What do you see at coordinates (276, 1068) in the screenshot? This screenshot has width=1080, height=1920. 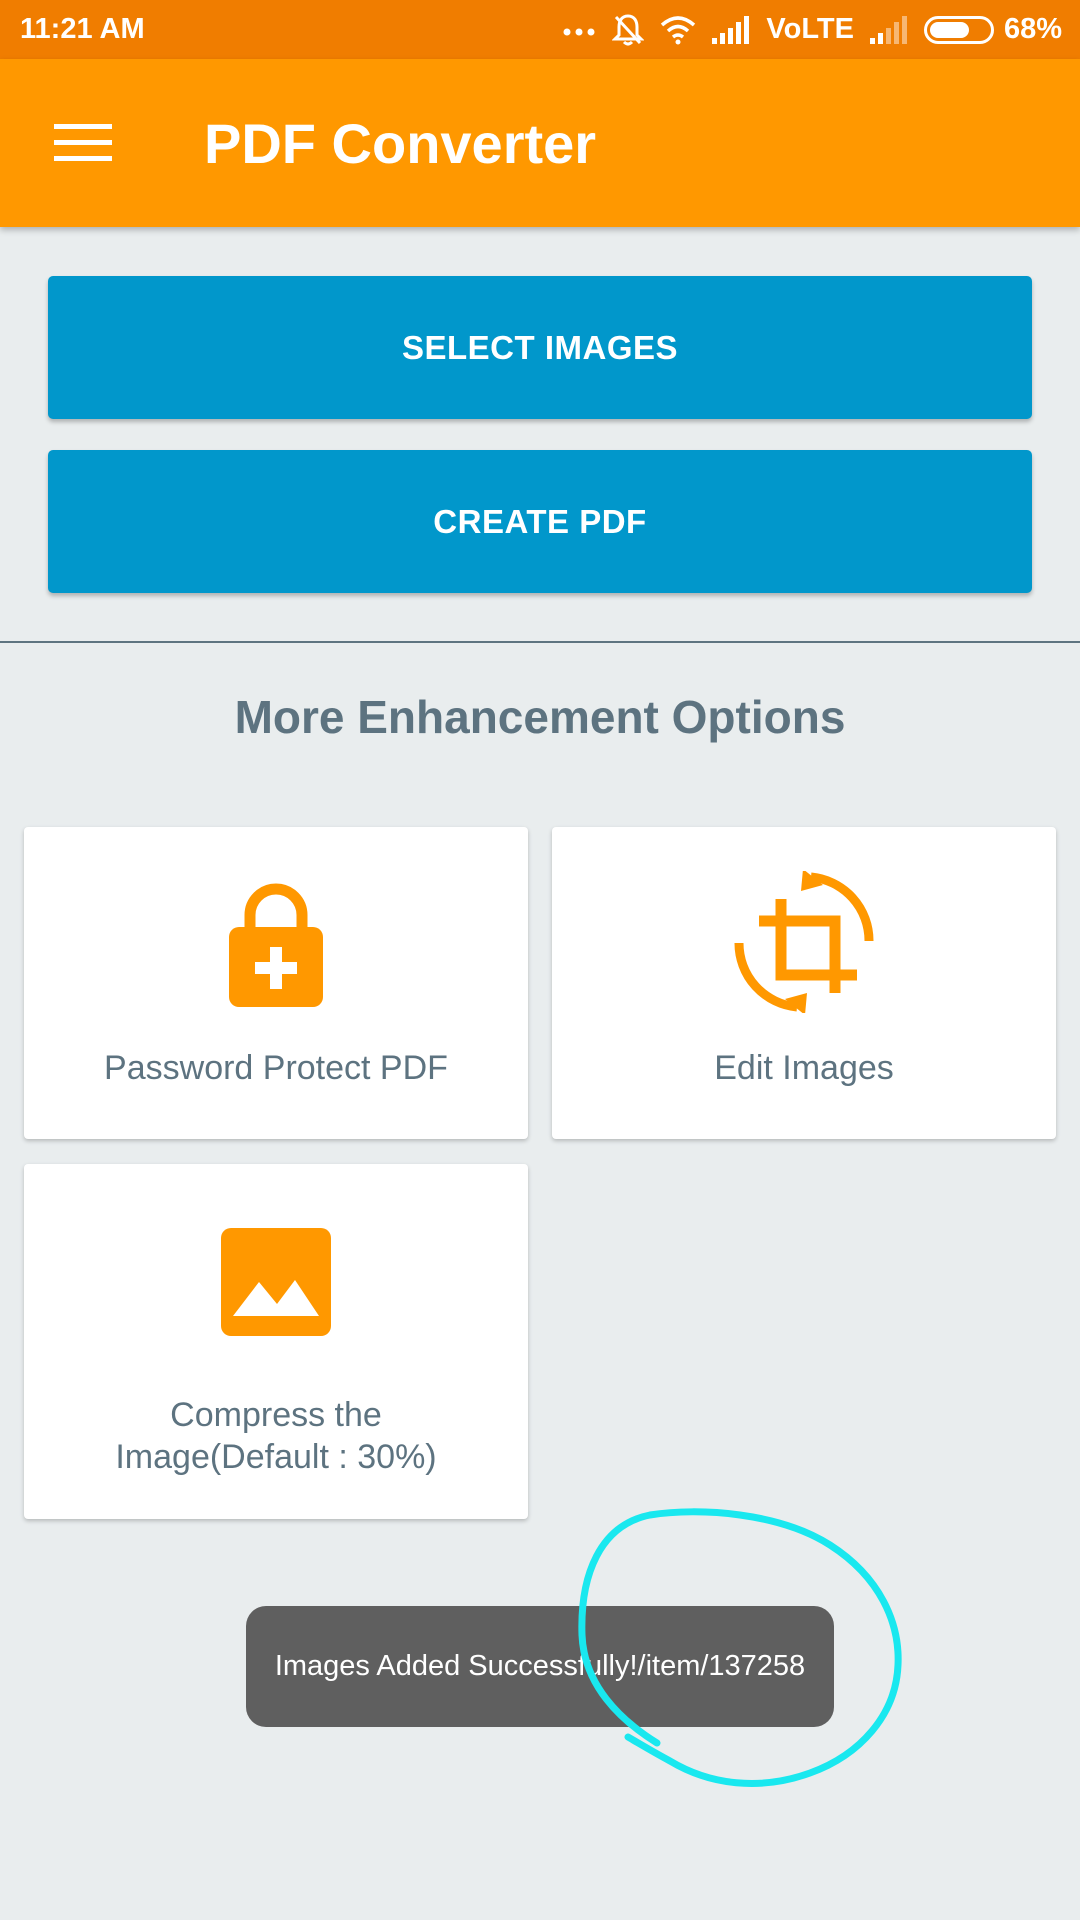 I see `password-protect-label: Password Protect PDF` at bounding box center [276, 1068].